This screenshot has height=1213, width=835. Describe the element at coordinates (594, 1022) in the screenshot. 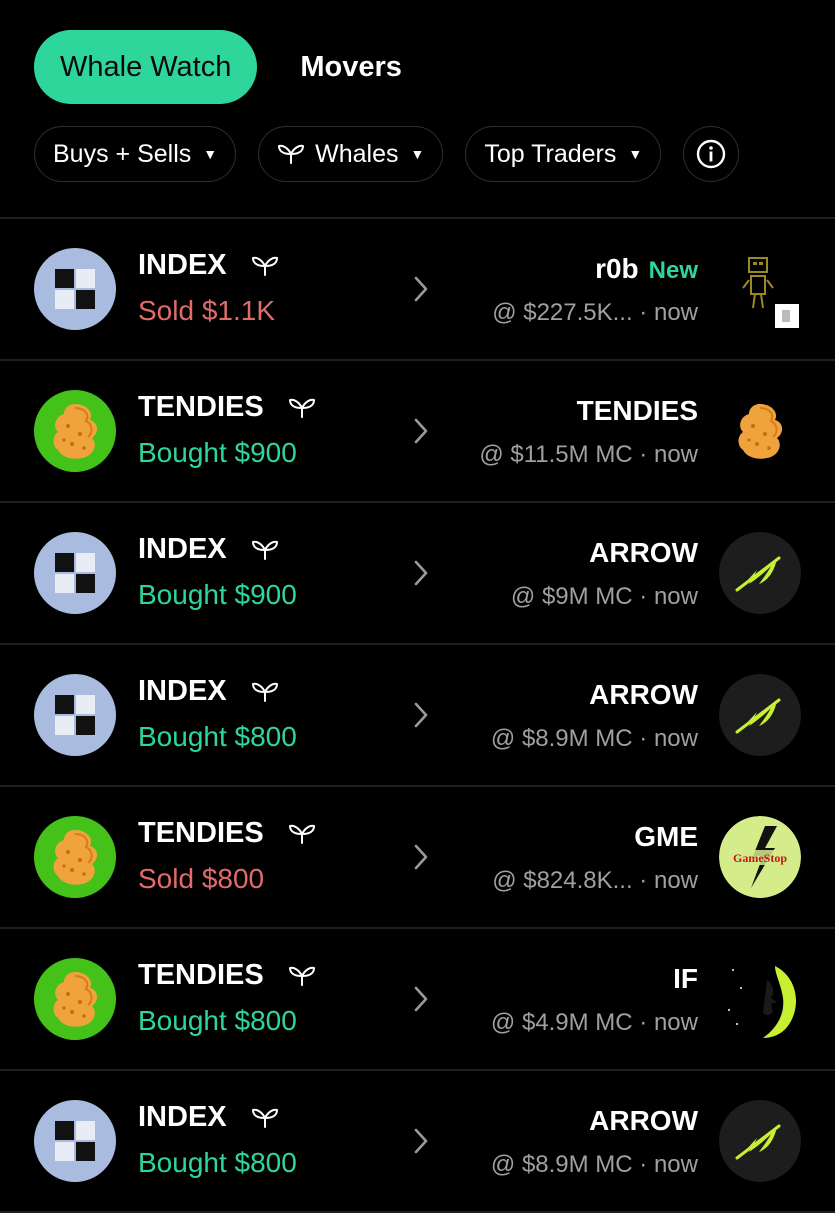

I see `market-cap-time: @ $4.9M MC · now` at that location.